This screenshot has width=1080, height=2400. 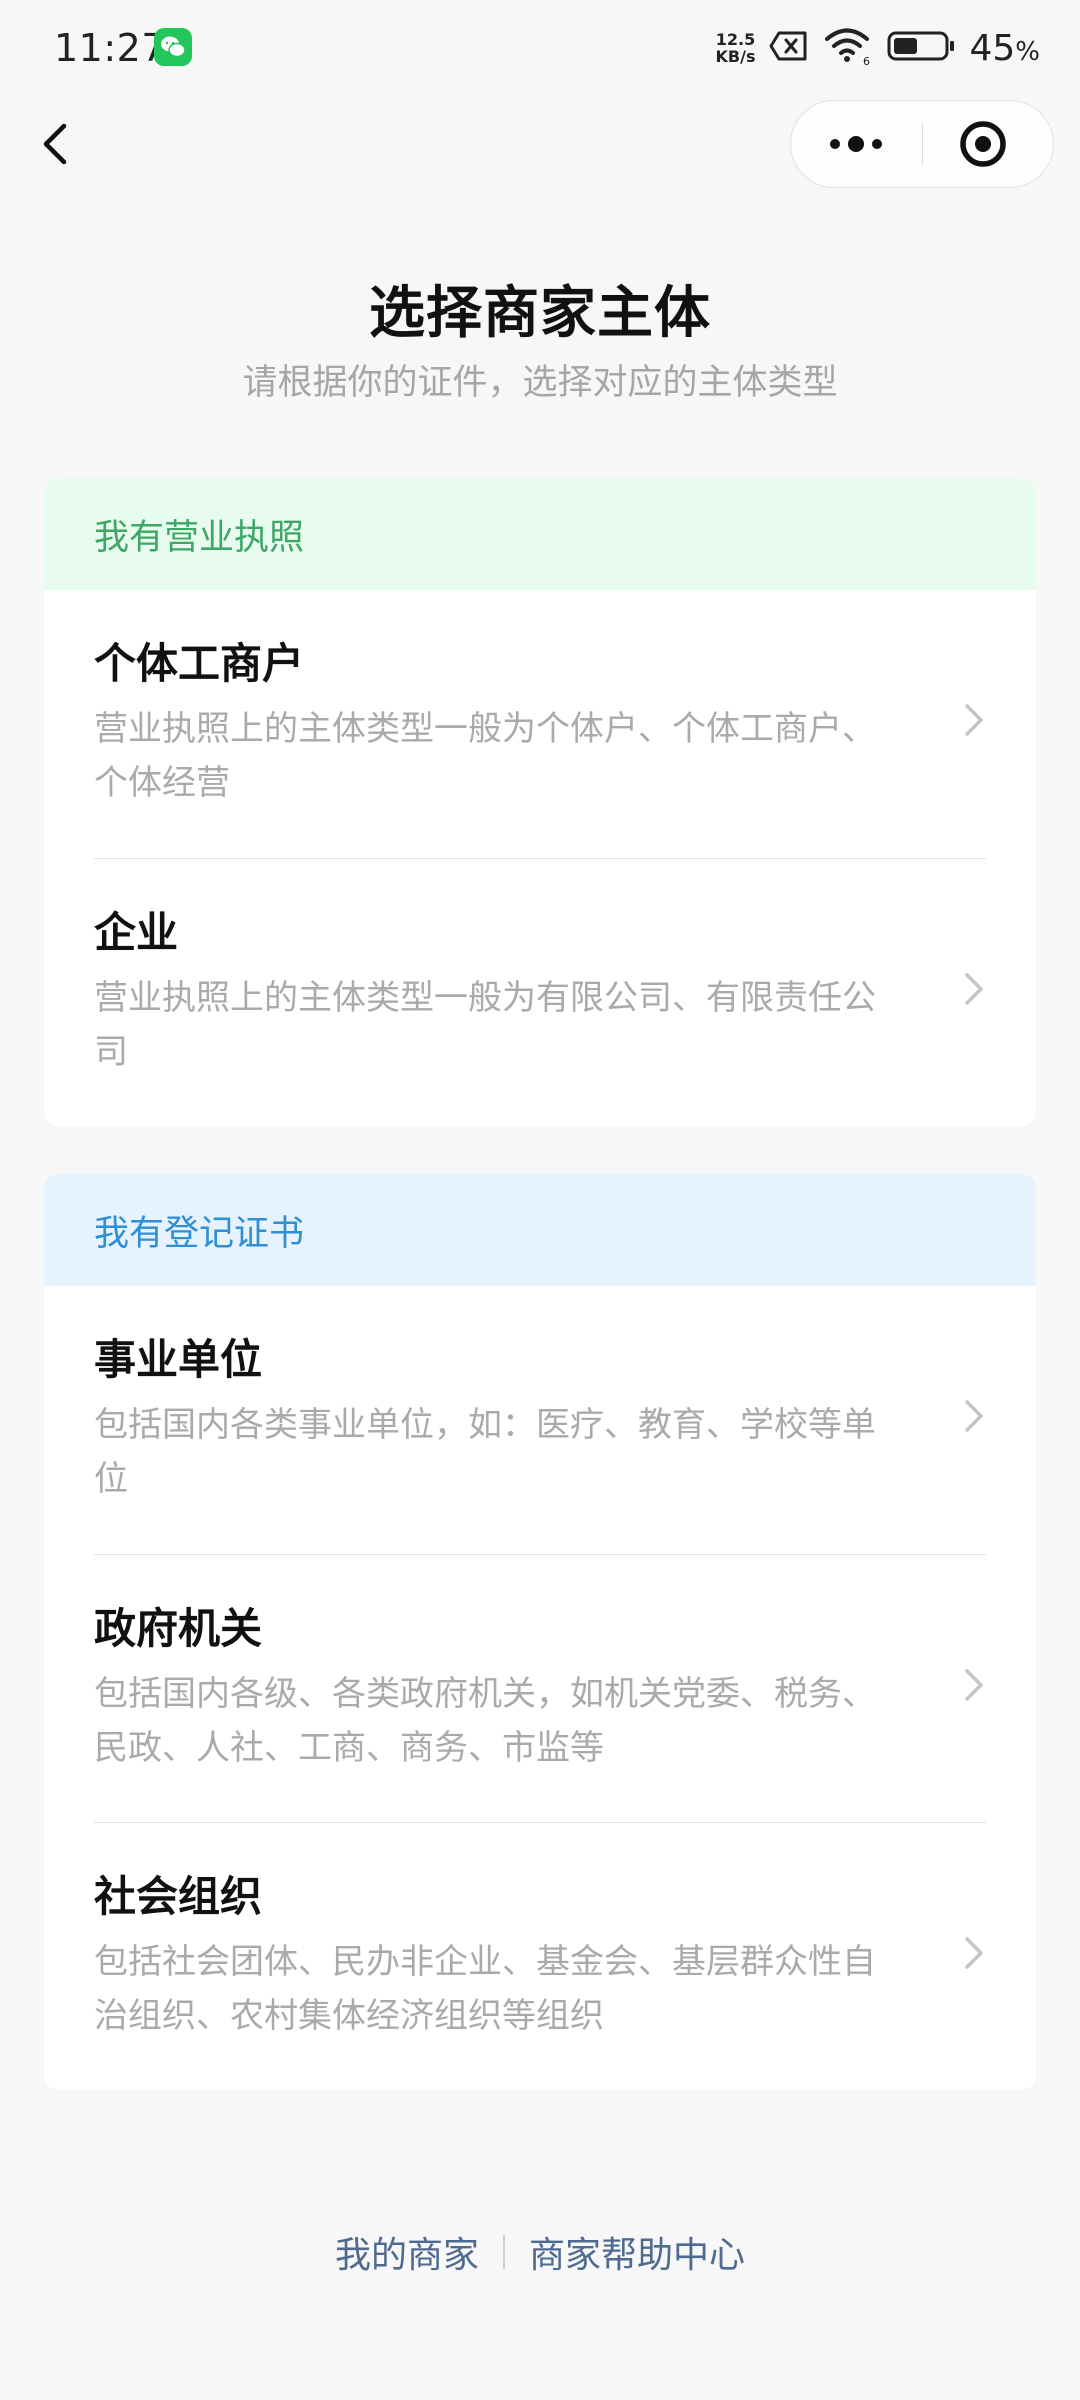 I want to click on more-button, so click(x=856, y=144).